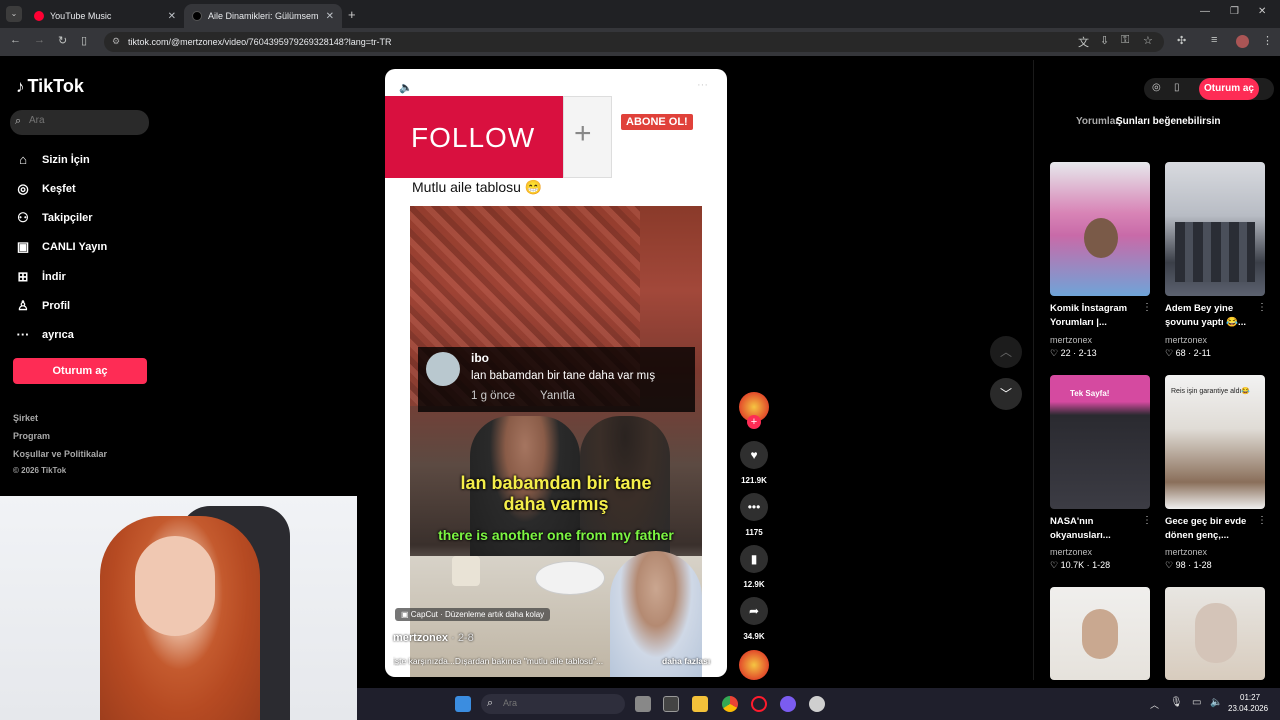 The image size is (1280, 720). Describe the element at coordinates (1267, 40) in the screenshot. I see `browser-menu-icon: ⋮` at that location.